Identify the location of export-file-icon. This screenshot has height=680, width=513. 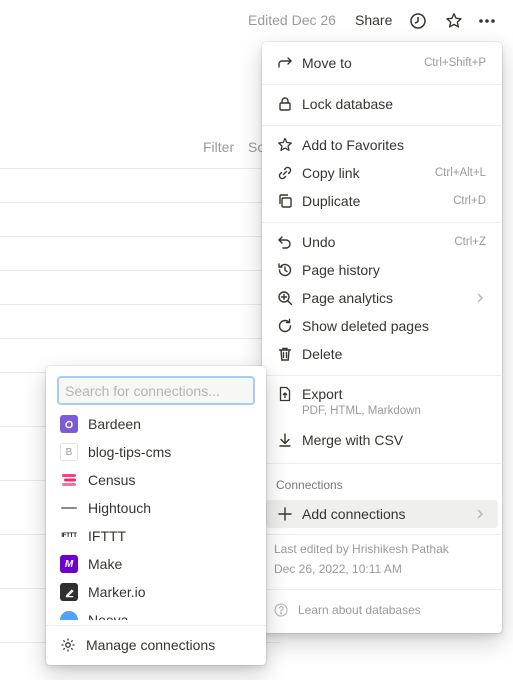
(285, 394).